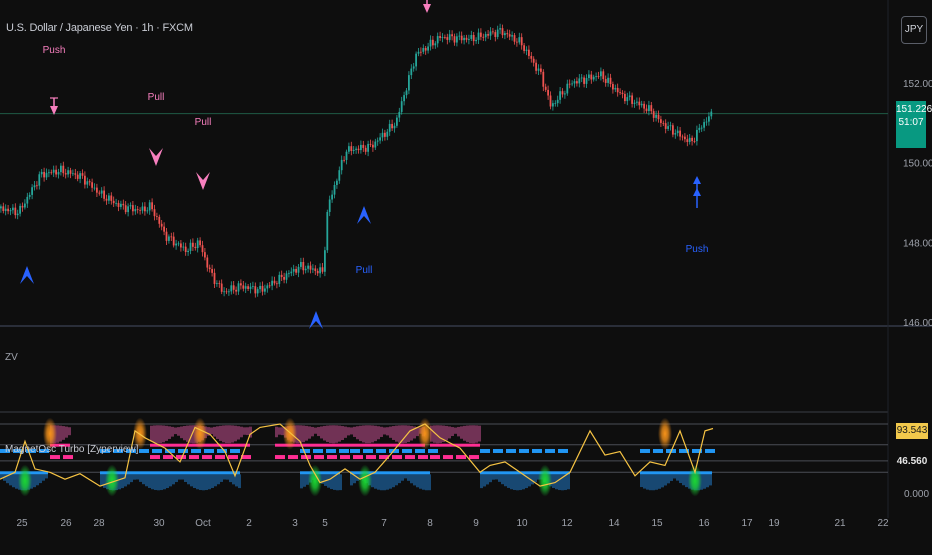 This screenshot has height=555, width=932. What do you see at coordinates (71, 449) in the screenshot?
I see `indicator-name: MagnetOsc Turbo [Zyperview]` at bounding box center [71, 449].